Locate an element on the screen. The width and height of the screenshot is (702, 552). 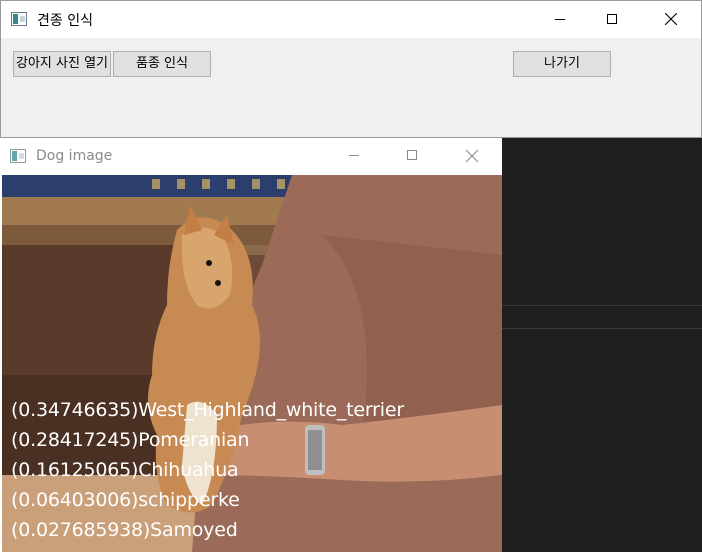
prediction-item: (0.027685938)Samoyed is located at coordinates (124, 530).